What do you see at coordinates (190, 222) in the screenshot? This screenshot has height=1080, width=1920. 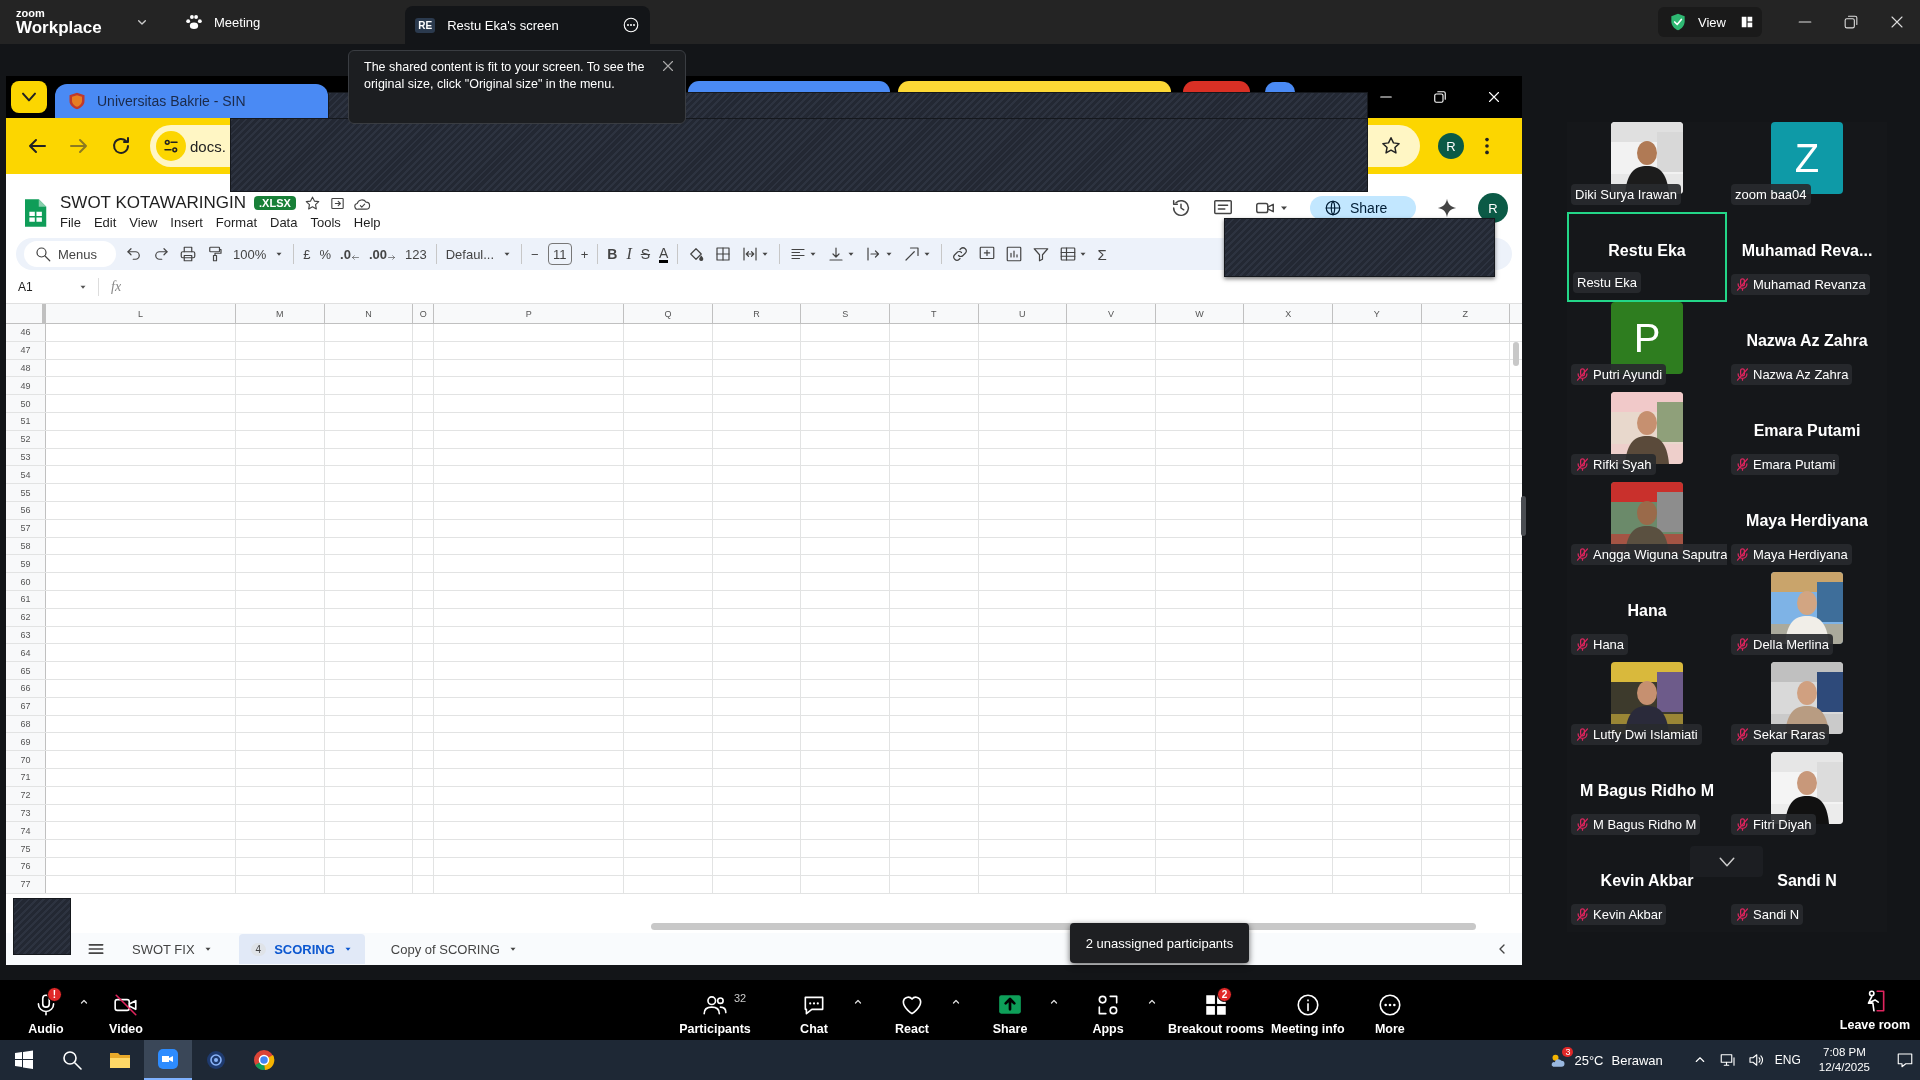 I see `menu-item: Insert` at bounding box center [190, 222].